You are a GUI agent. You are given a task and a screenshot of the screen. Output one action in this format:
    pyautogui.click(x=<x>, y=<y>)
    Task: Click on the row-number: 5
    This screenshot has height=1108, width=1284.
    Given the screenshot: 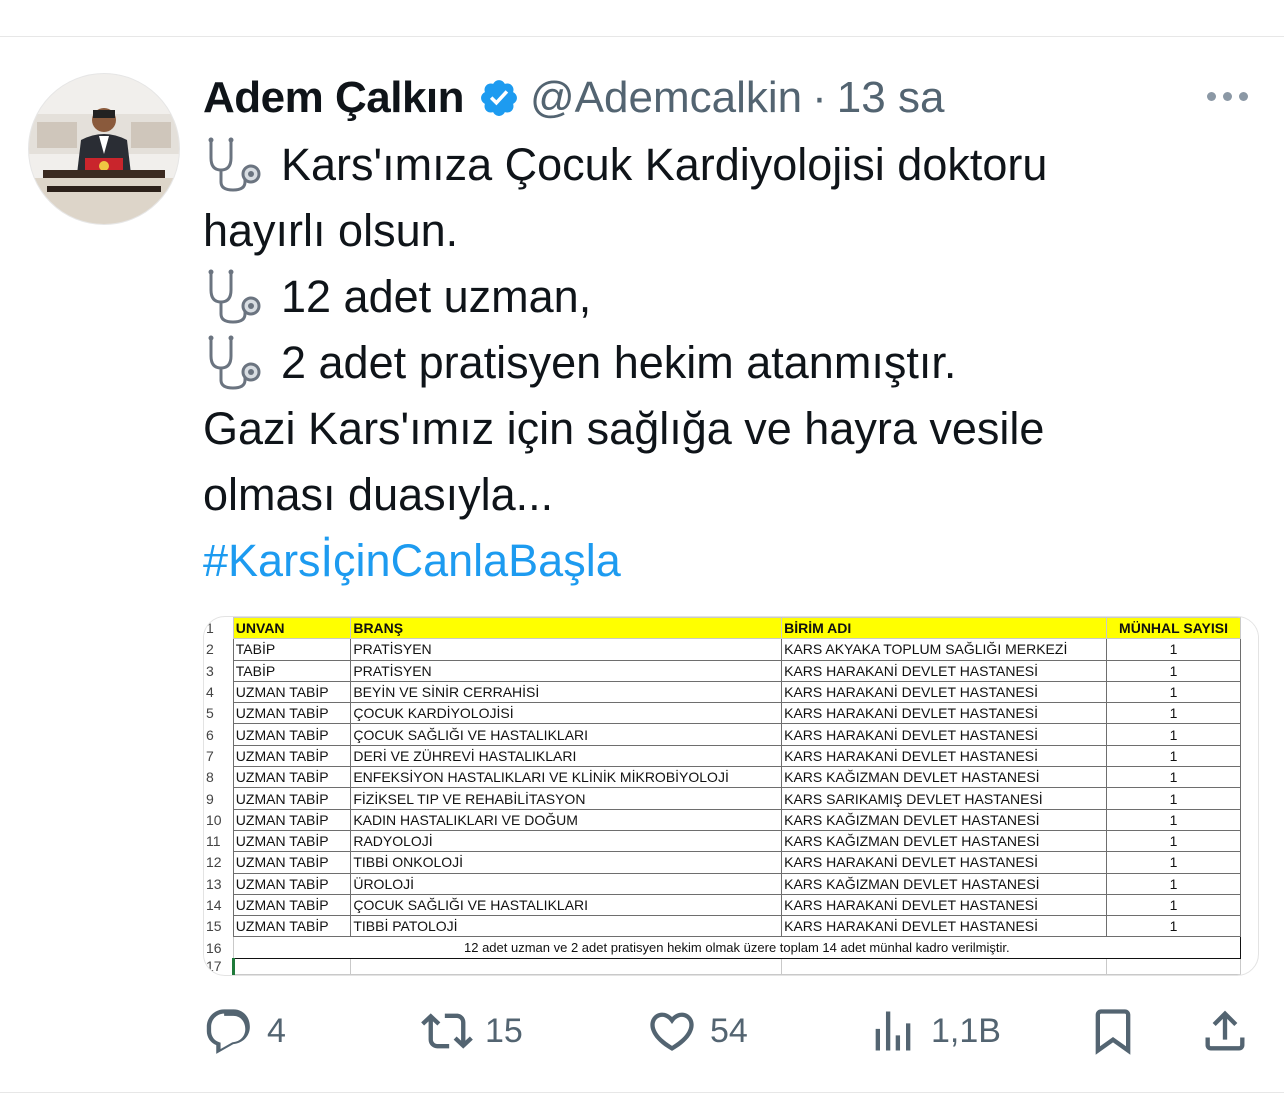 What is the action you would take?
    pyautogui.click(x=219, y=713)
    